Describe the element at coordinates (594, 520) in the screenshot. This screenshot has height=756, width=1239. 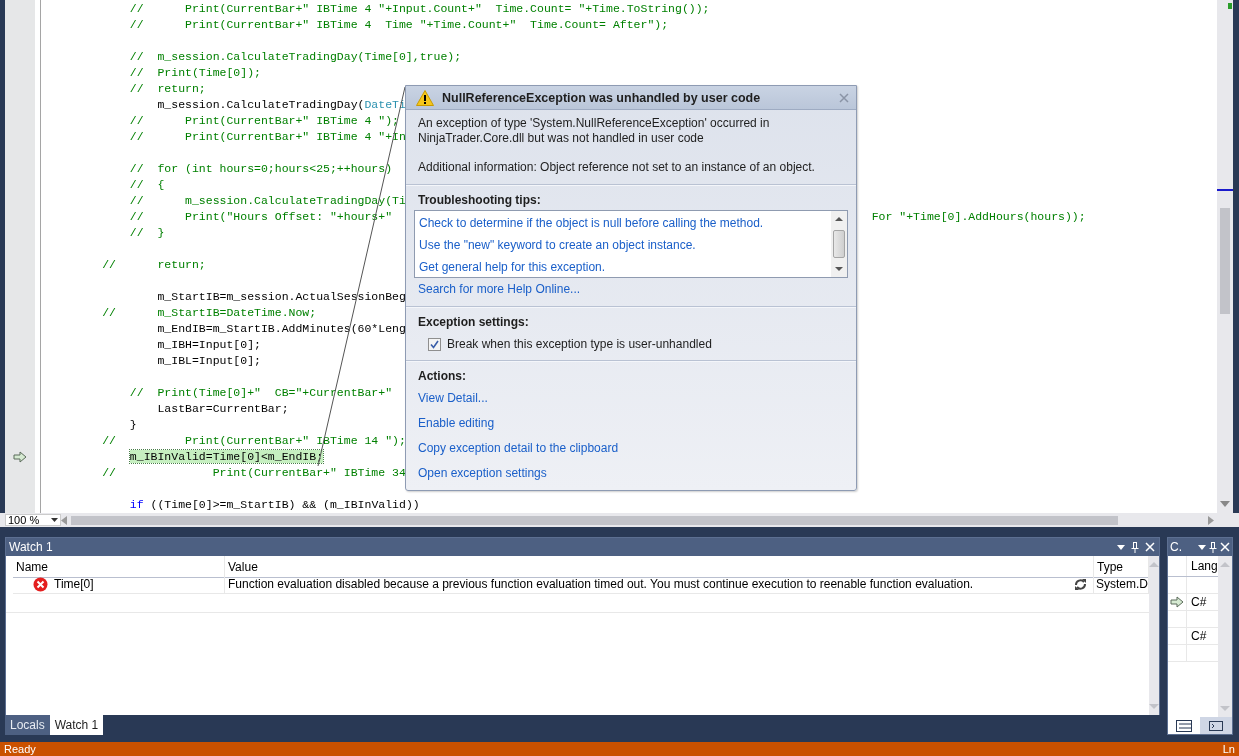
I see `horizontal-scrollbar` at that location.